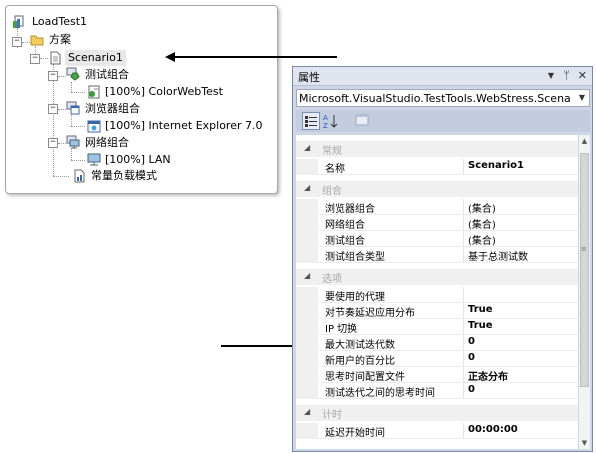  I want to click on category-header: ◢ 选项, so click(437, 277).